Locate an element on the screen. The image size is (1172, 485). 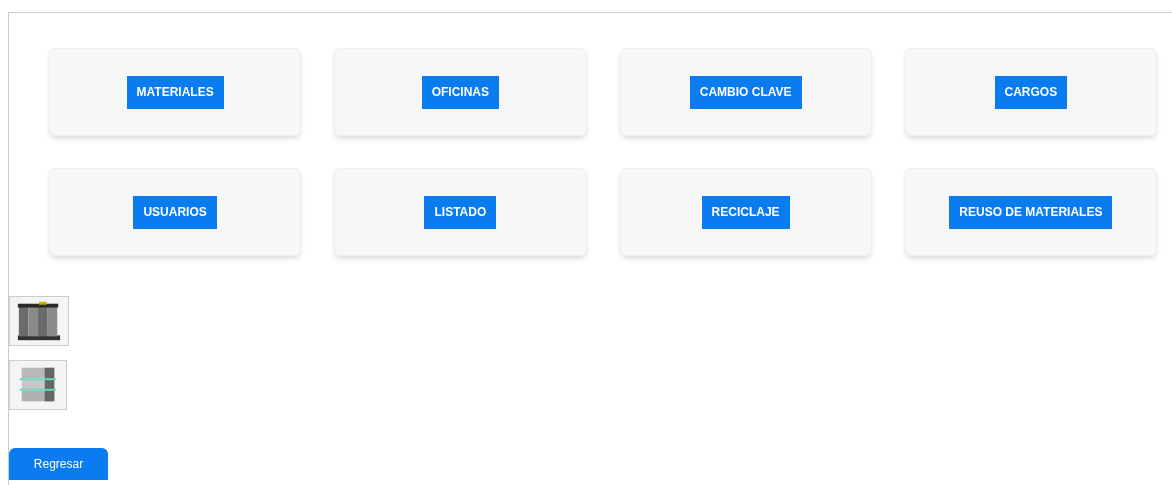
back-button: Regresar is located at coordinates (58, 464).